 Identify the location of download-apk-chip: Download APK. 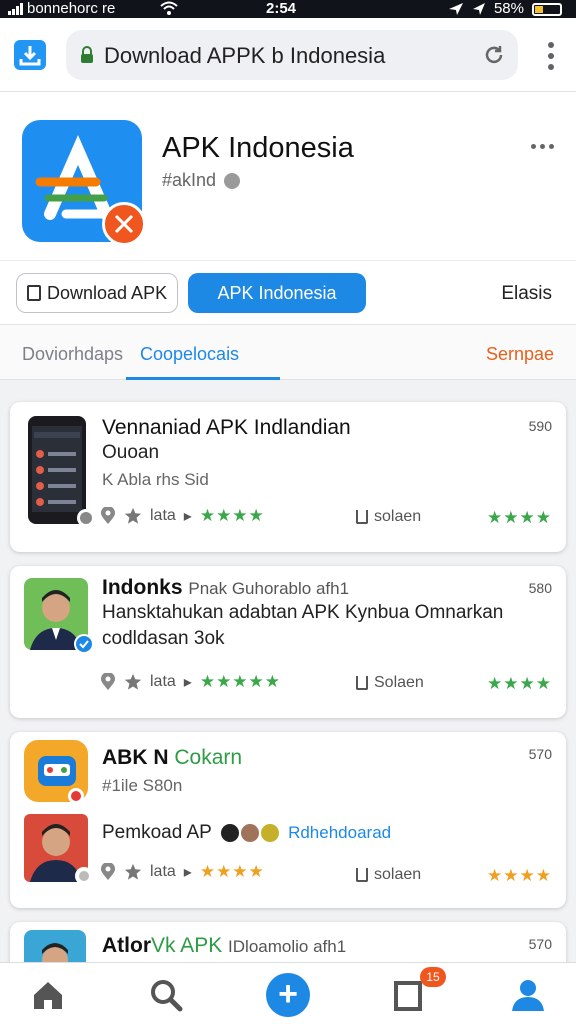
(97, 293).